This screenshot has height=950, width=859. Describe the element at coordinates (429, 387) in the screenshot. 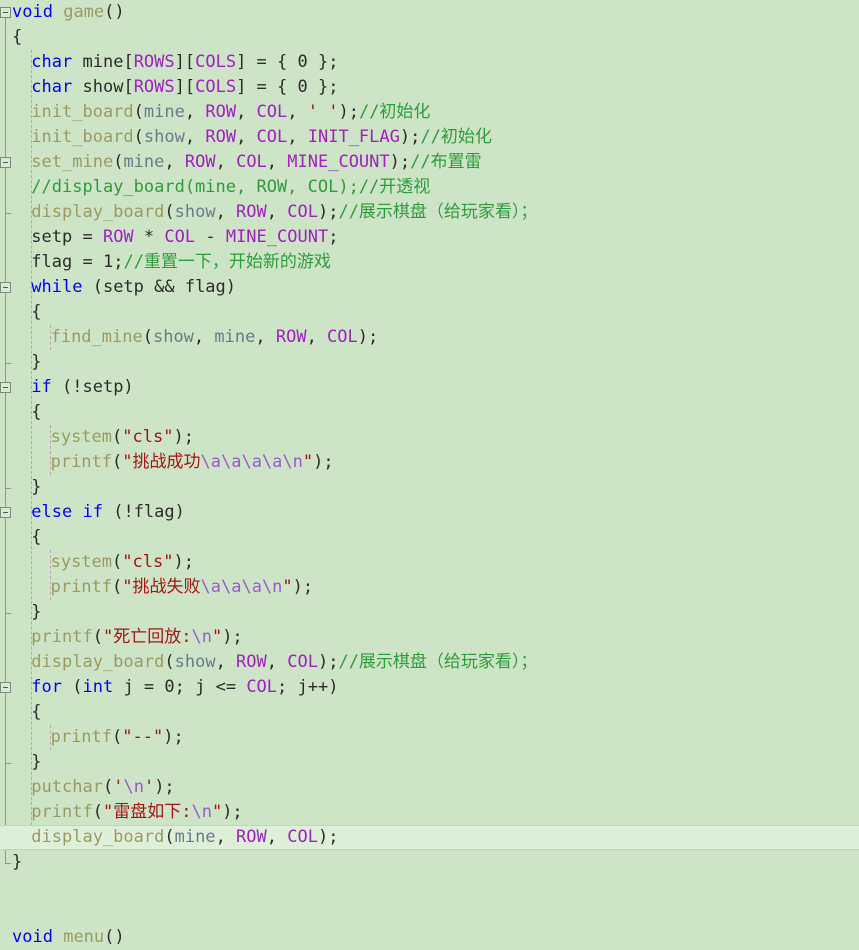

I see `code-line: if (!setp)` at that location.